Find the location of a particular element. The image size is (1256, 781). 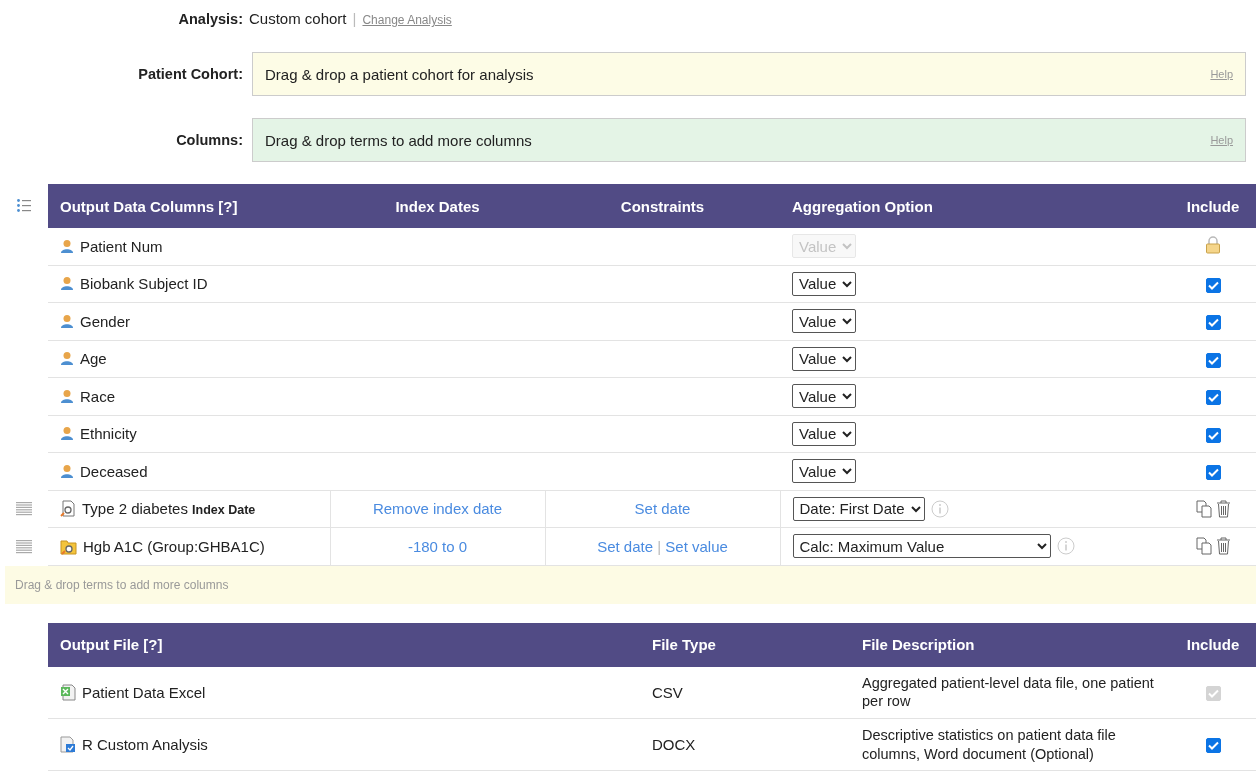

column-header: File Description is located at coordinates (1010, 644).